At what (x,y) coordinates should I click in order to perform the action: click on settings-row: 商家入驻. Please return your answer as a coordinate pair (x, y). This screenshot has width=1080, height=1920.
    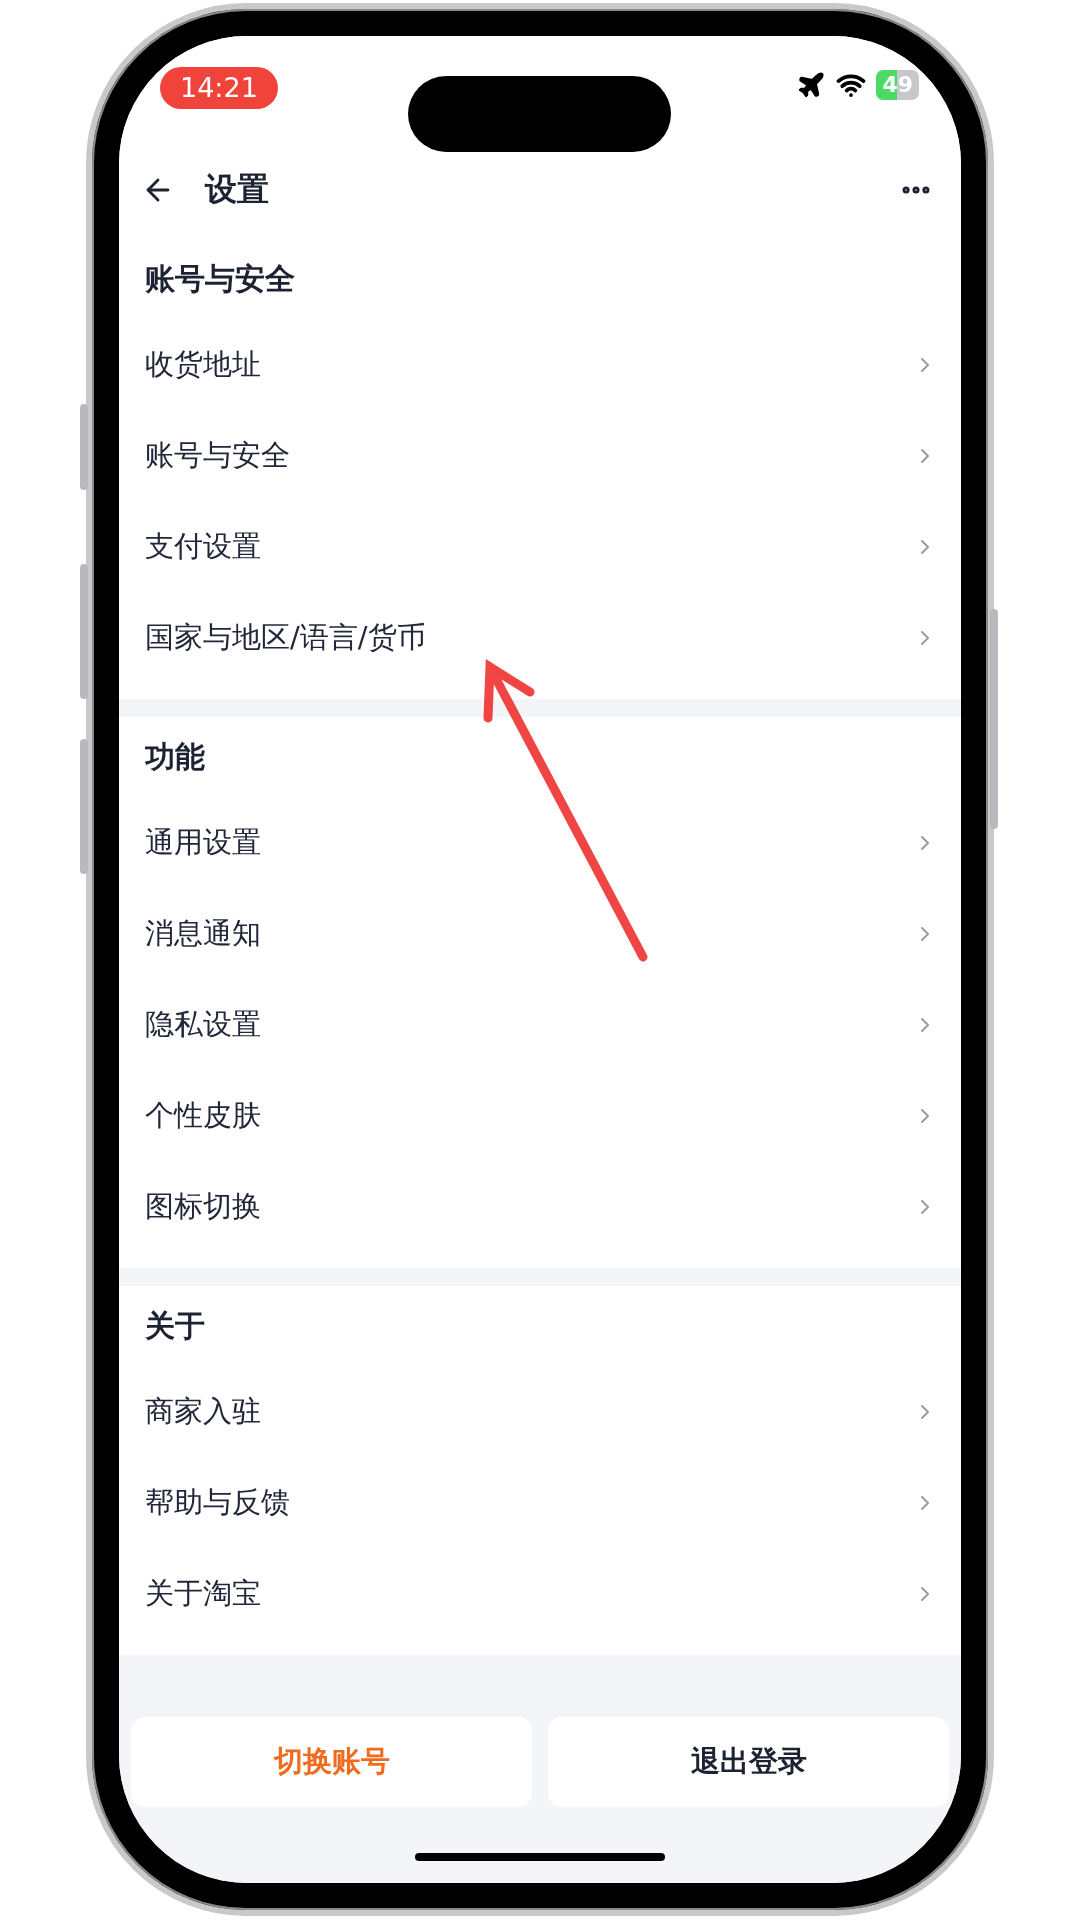
    Looking at the image, I should click on (540, 1411).